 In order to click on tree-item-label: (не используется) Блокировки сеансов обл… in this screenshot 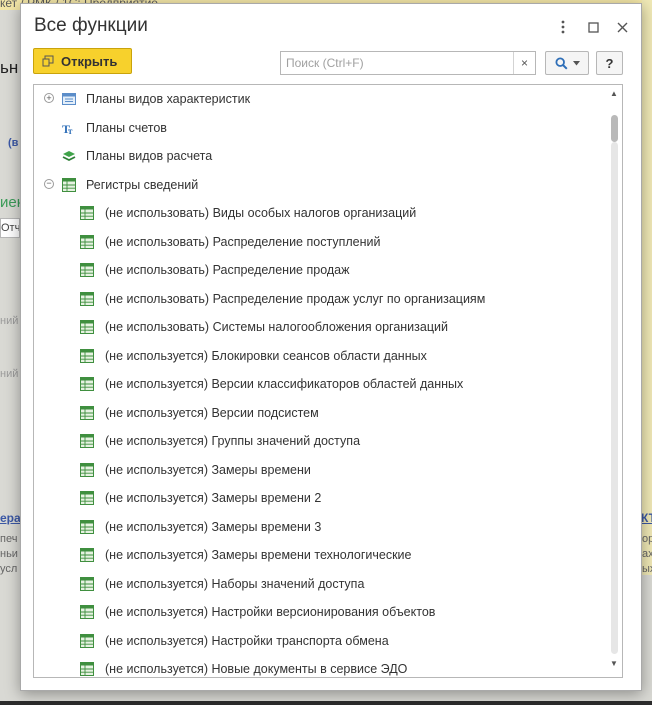, I will do `click(266, 355)`.